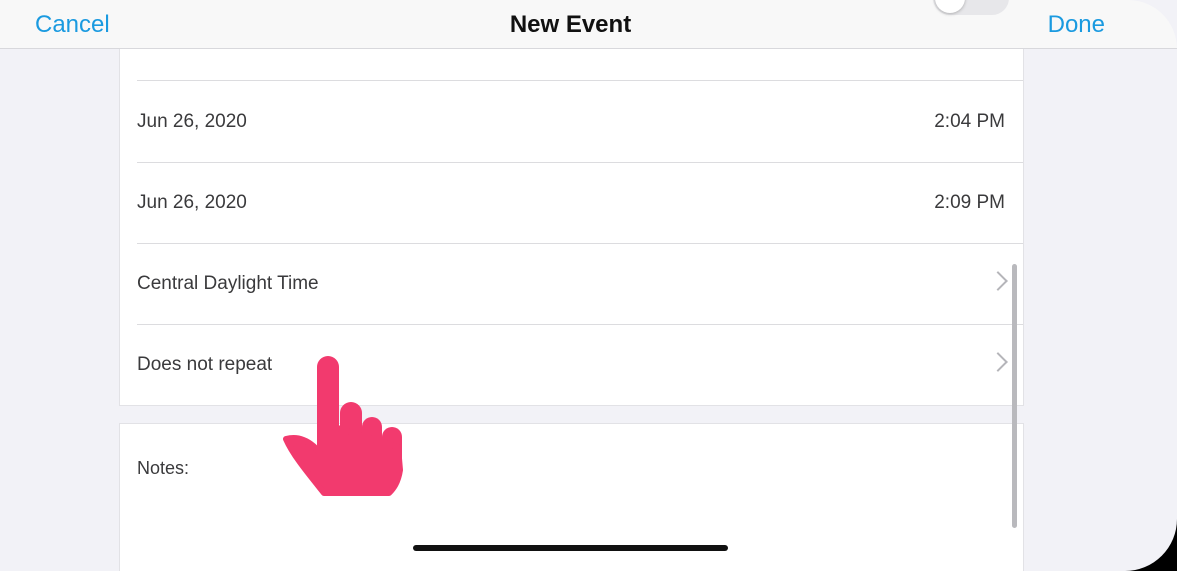 The image size is (1177, 571). What do you see at coordinates (205, 364) in the screenshot?
I see `repeat-label: Does not repeat` at bounding box center [205, 364].